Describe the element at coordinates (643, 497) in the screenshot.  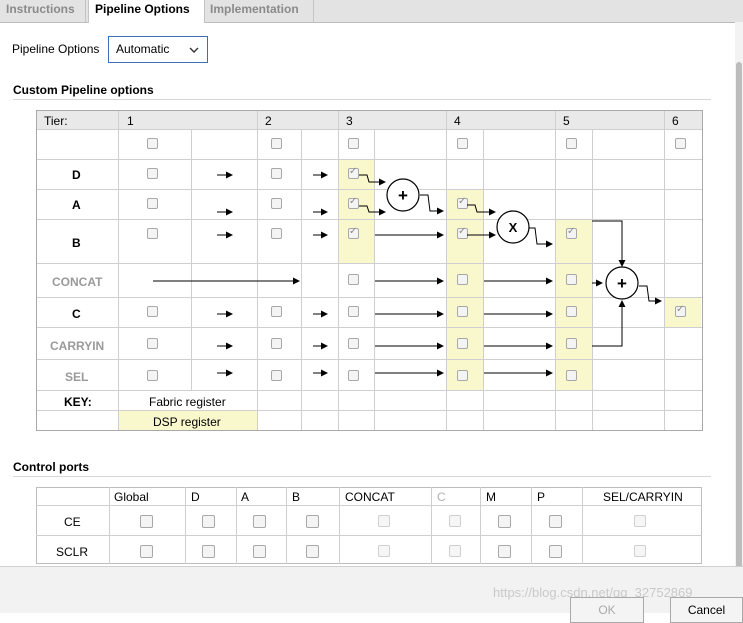
I see `col-sel-carryin: SEL/CARRYIN` at that location.